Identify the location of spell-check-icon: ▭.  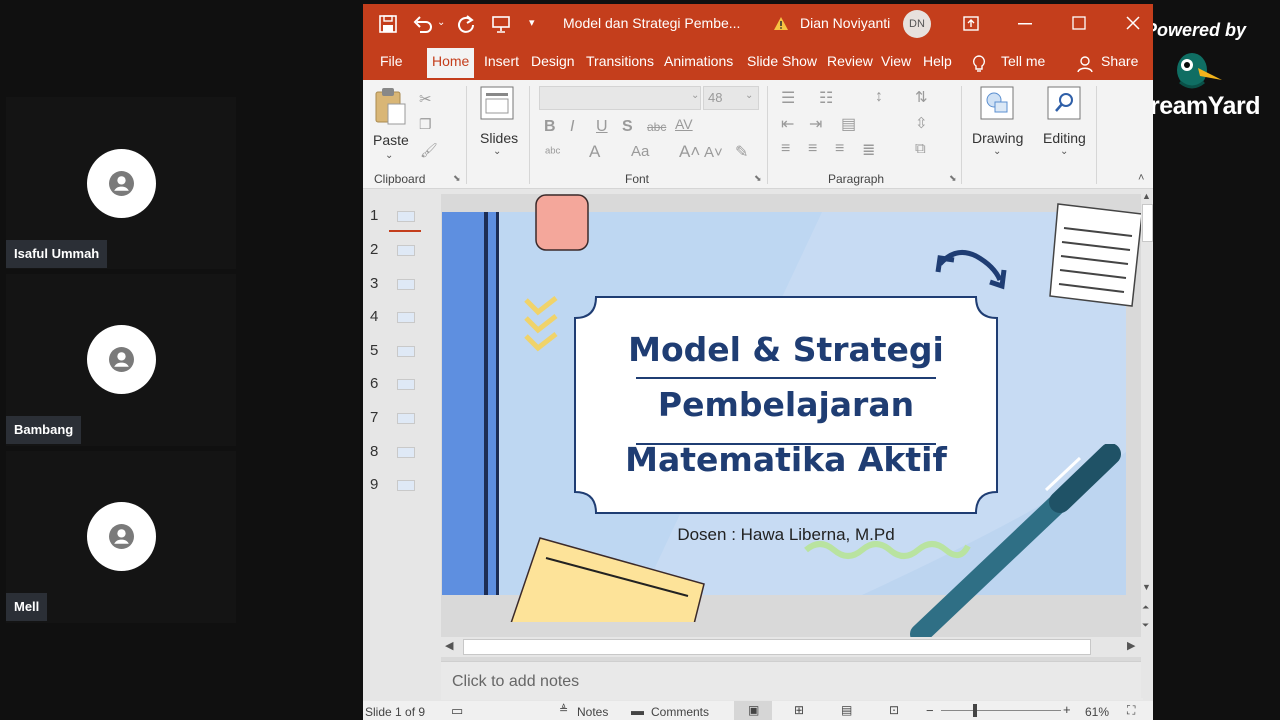
(457, 711).